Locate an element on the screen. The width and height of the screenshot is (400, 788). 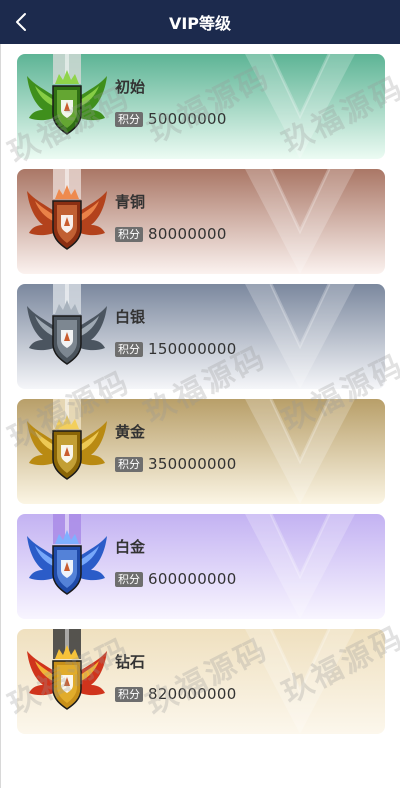
page-title: VIP等级 is located at coordinates (200, 23).